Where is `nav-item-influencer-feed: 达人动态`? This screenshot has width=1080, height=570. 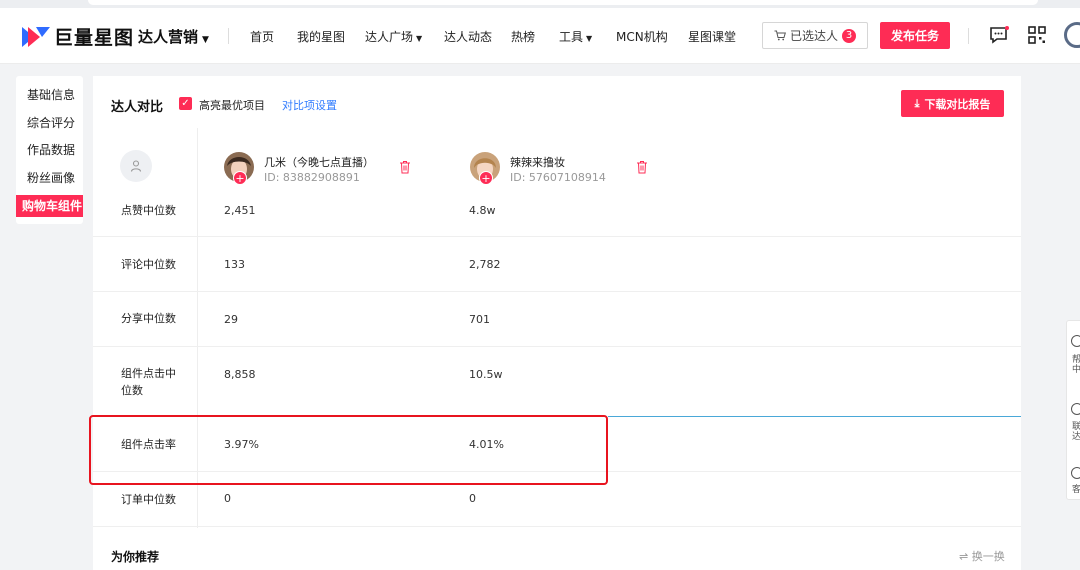
nav-item-influencer-feed: 达人动态 is located at coordinates (468, 36).